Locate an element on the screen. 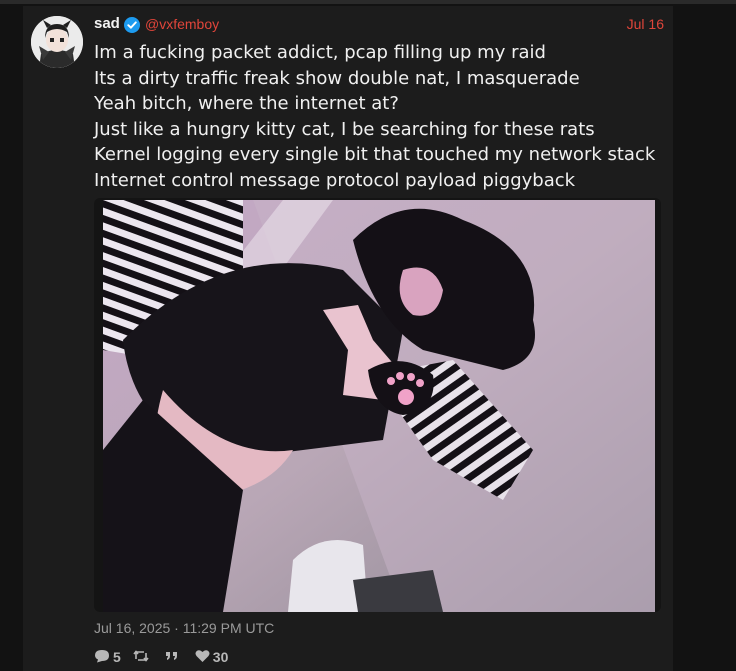 This screenshot has width=736, height=671. reply-count: 5 is located at coordinates (117, 657).